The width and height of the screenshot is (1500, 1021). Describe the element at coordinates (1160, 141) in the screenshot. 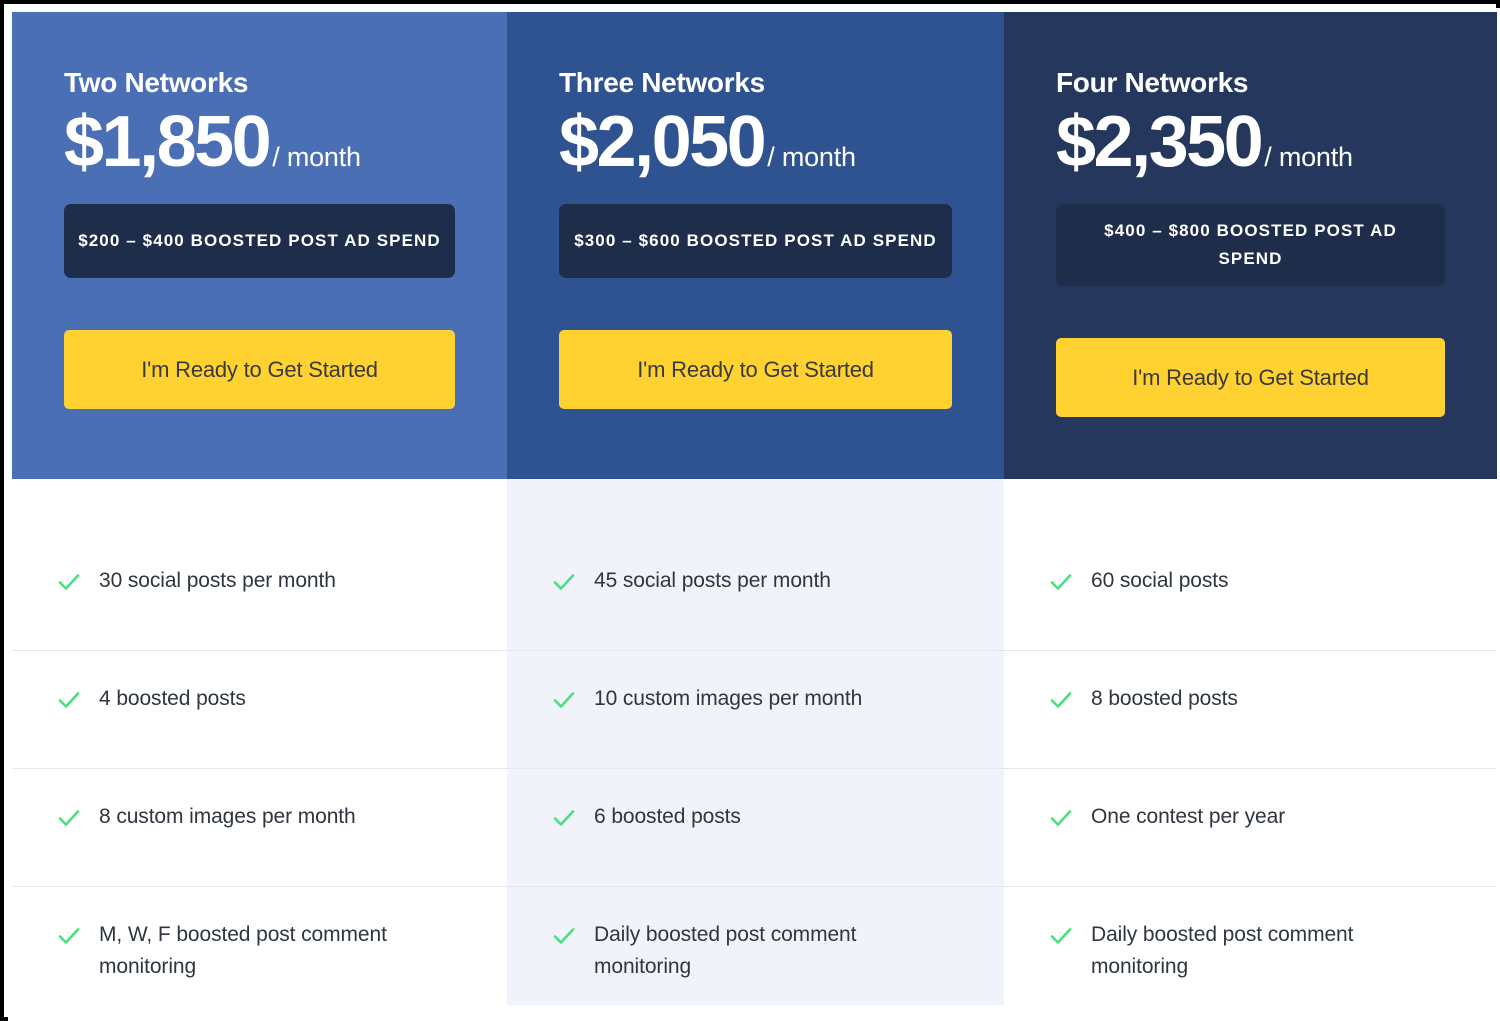

I see `plan-price: $2,350` at that location.